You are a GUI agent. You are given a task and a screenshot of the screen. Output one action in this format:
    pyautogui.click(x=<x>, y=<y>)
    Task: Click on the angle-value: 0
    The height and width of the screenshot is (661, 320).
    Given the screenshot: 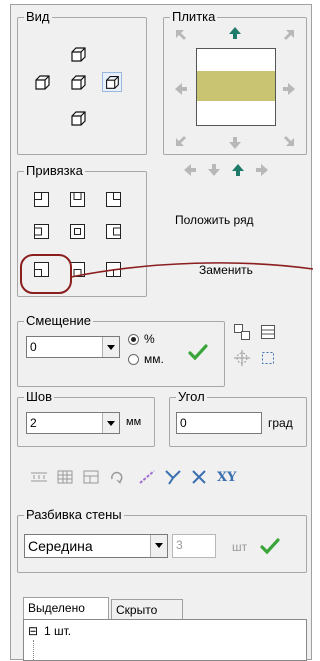 What is the action you would take?
    pyautogui.click(x=183, y=423)
    